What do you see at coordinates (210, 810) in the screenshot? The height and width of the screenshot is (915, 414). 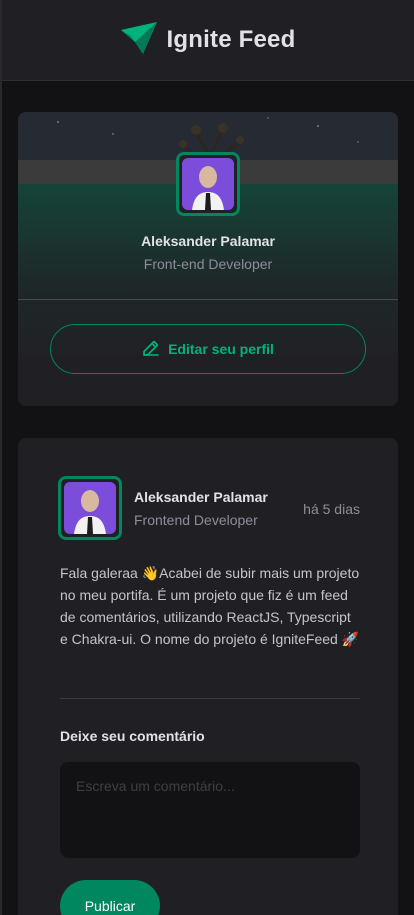 I see `comment-input` at bounding box center [210, 810].